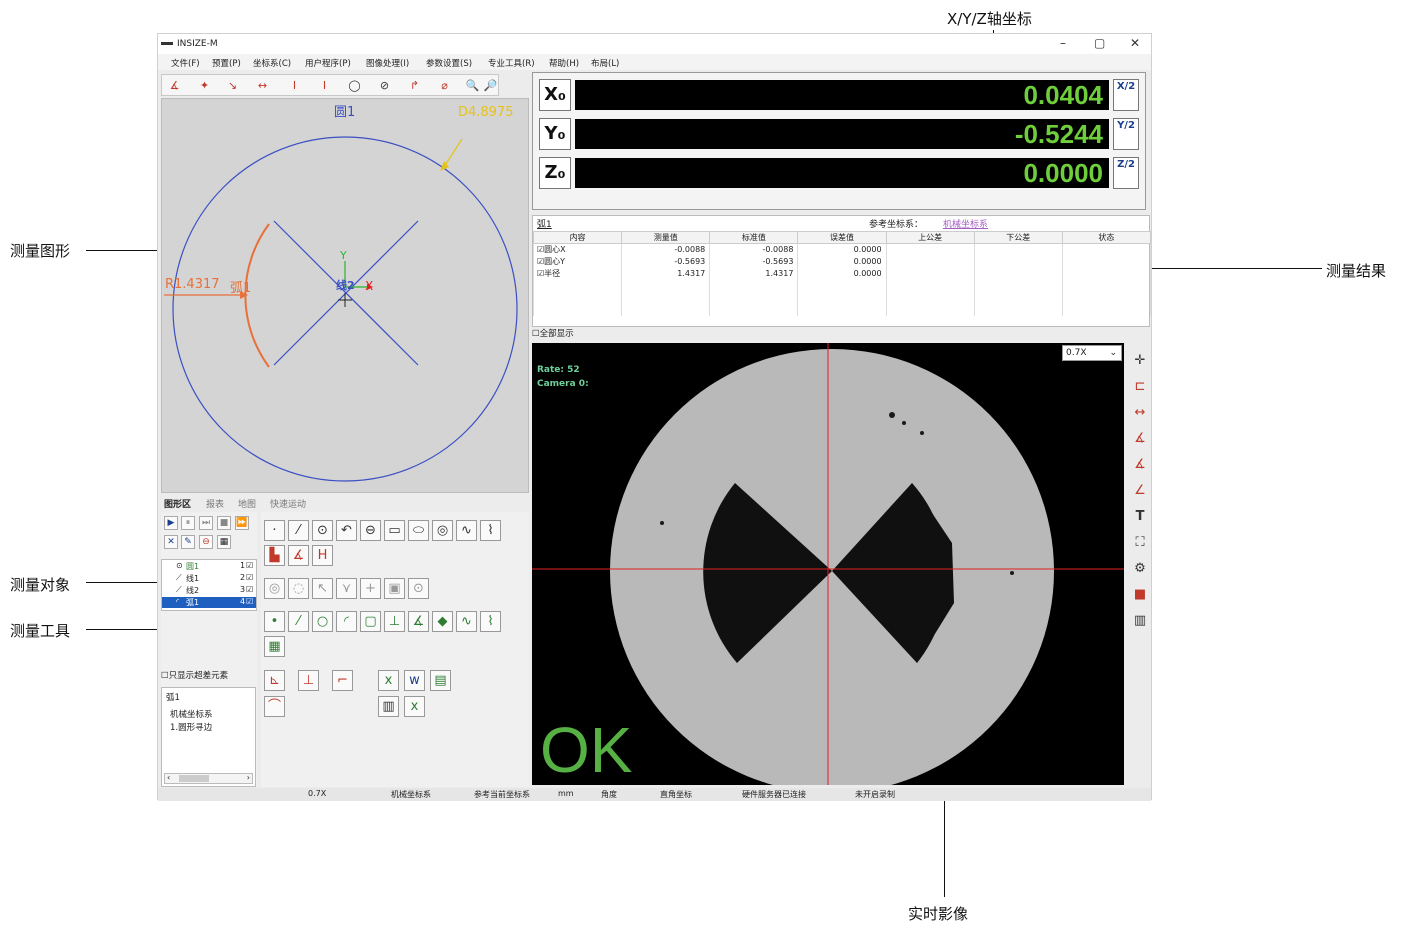  Describe the element at coordinates (288, 503) in the screenshot. I see `tab-quick-move: 快速运动` at that location.